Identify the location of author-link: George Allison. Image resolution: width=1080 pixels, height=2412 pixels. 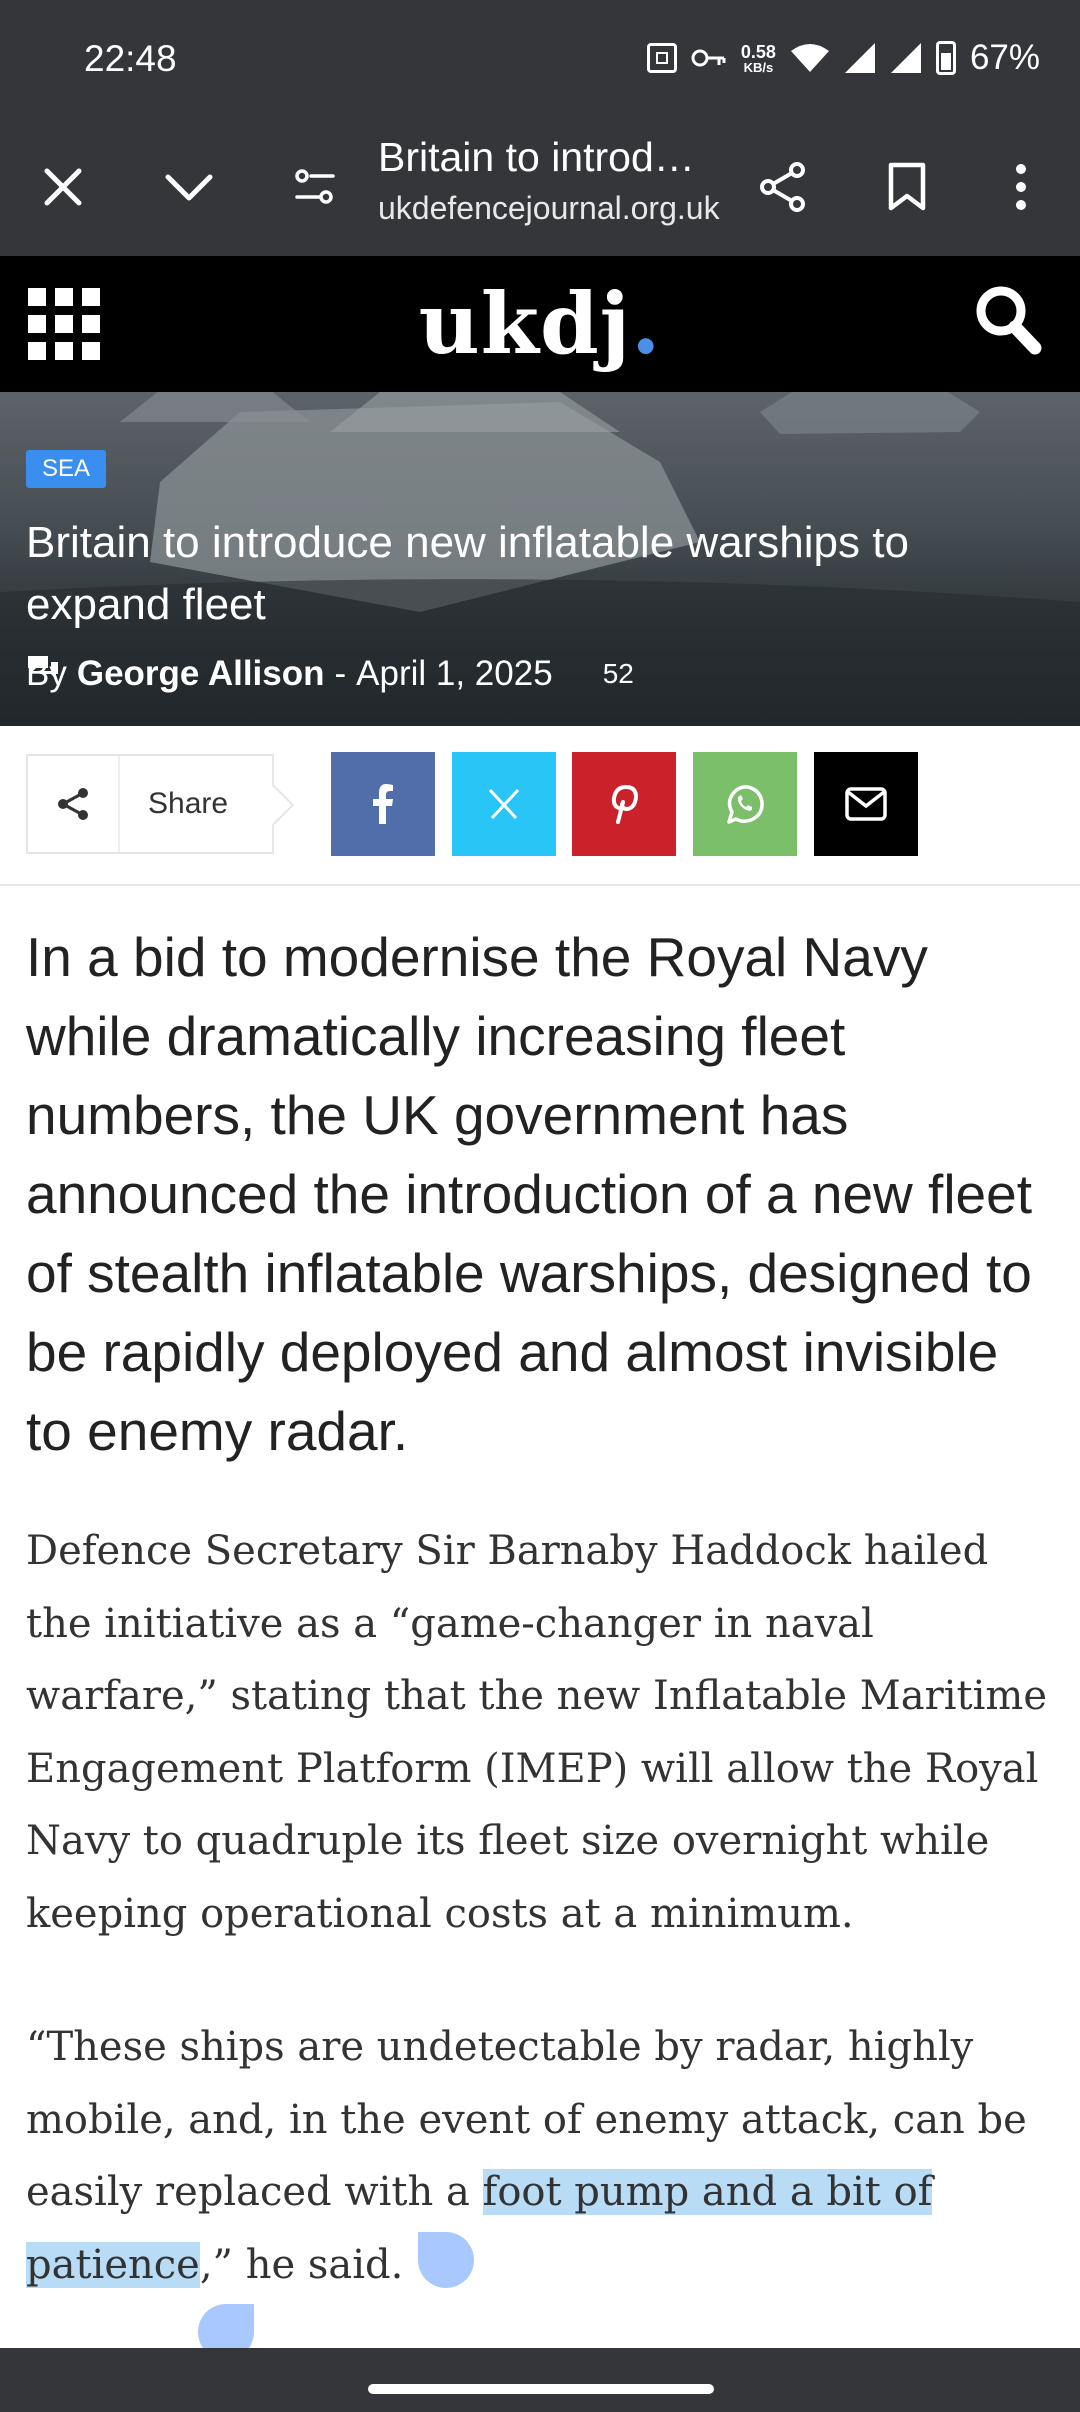
(201, 674).